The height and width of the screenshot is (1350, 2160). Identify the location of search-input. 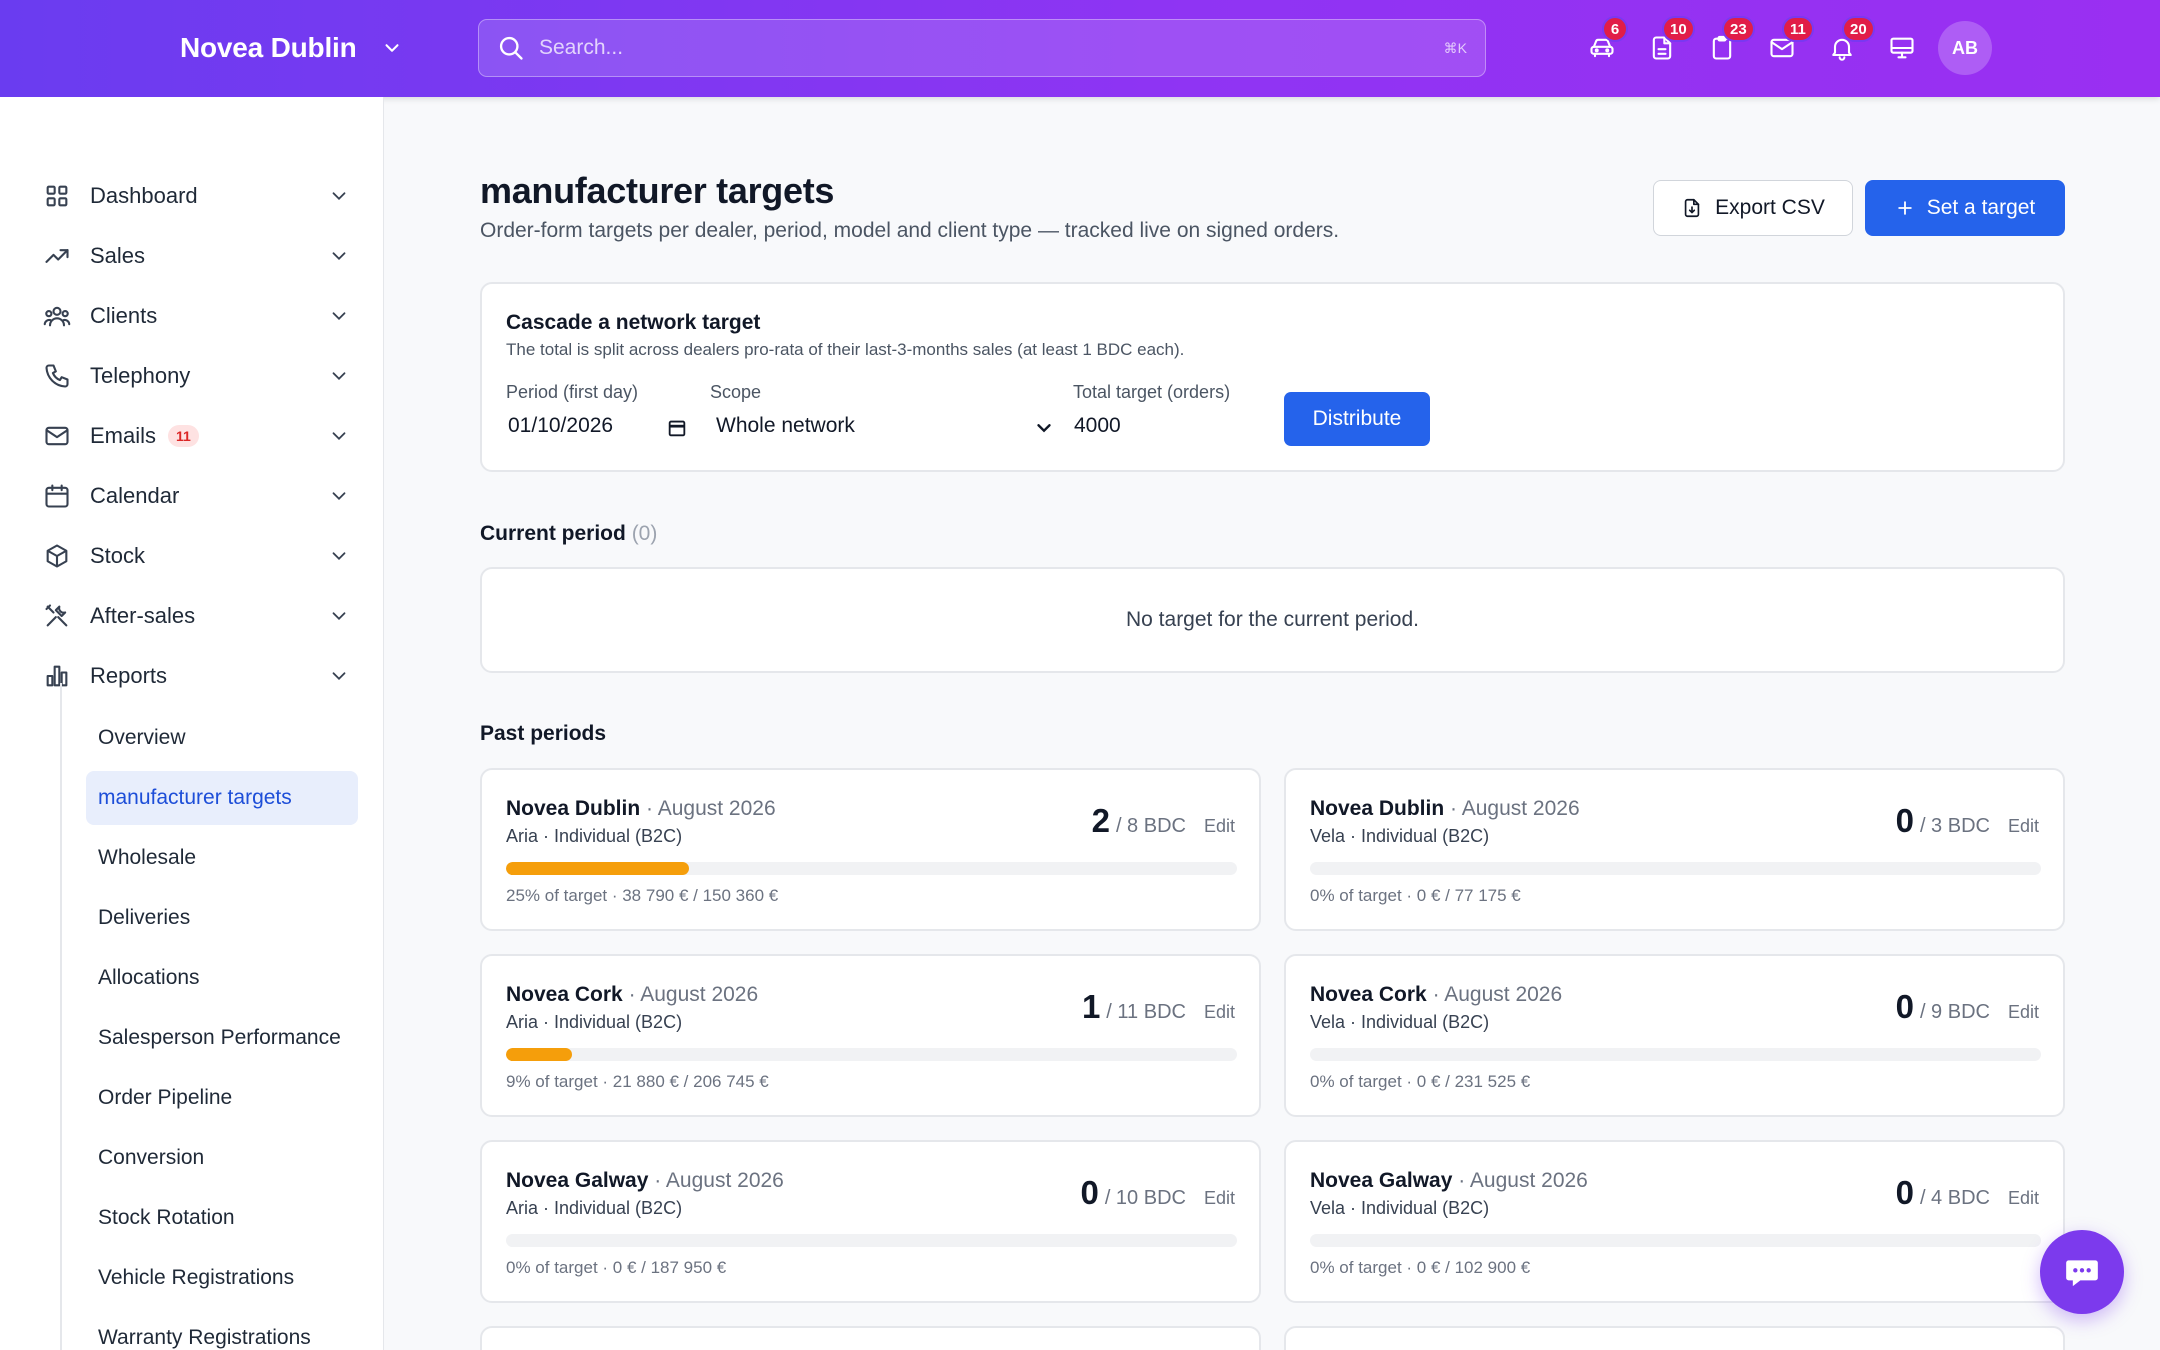
(979, 48).